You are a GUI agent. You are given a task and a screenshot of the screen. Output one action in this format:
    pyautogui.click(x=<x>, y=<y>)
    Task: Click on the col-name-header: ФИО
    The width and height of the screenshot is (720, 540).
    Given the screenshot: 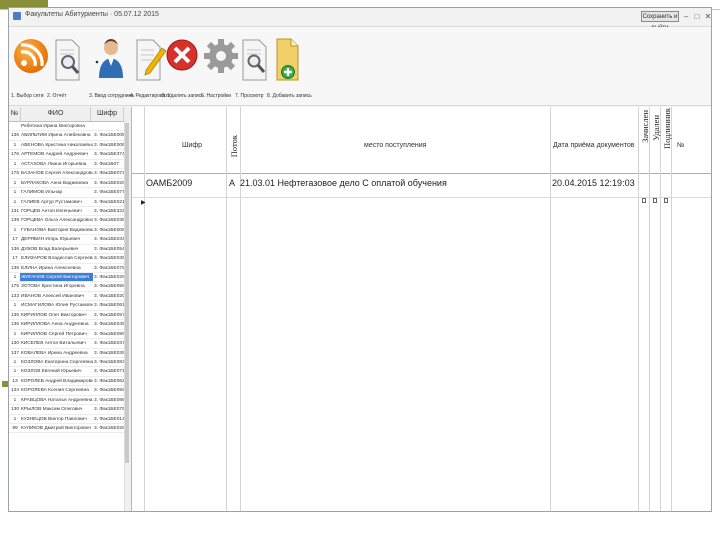 What is the action you would take?
    pyautogui.click(x=56, y=114)
    